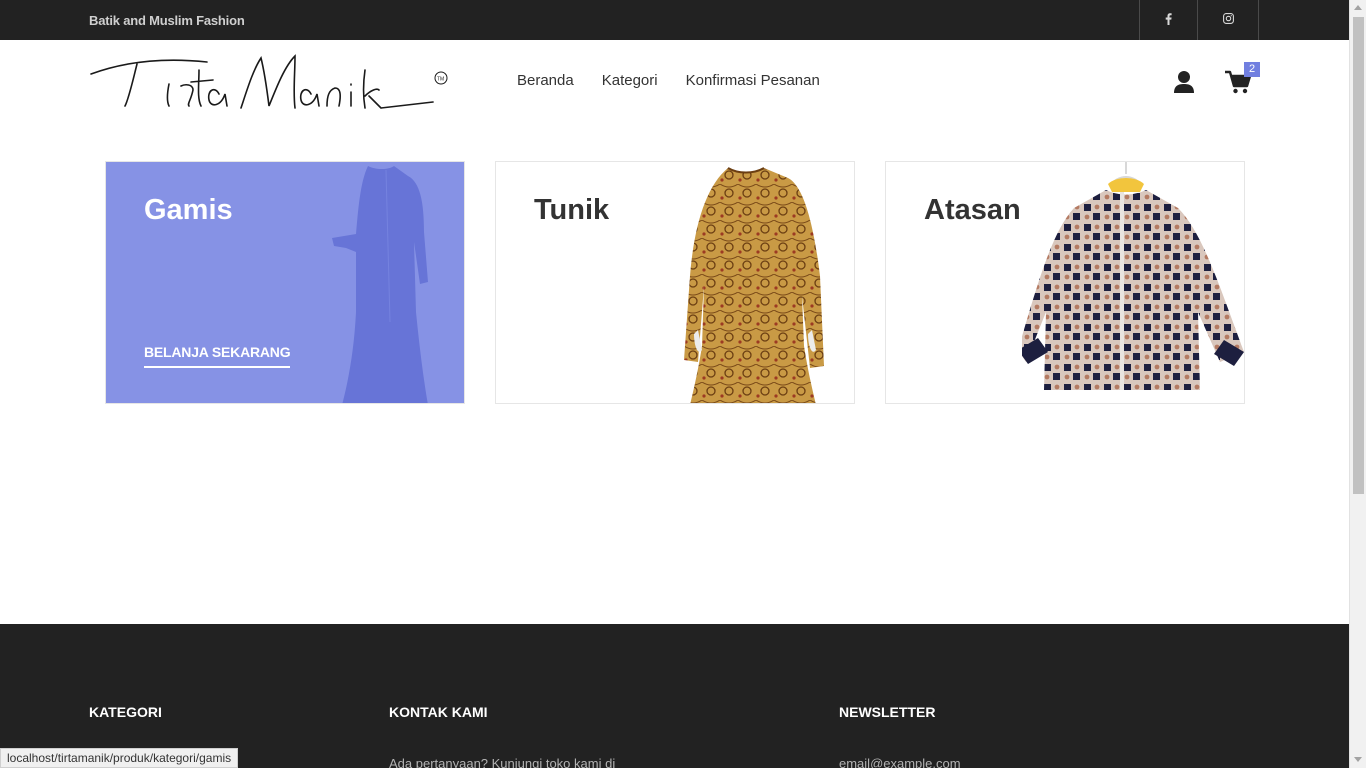  I want to click on footer-heading-newsletter: NEWSLETTER, so click(887, 712).